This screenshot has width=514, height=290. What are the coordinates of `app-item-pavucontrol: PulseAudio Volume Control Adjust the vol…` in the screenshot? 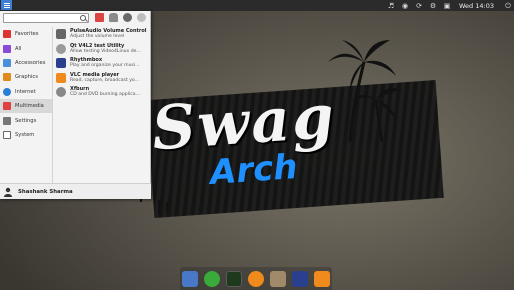 It's located at (102, 34).